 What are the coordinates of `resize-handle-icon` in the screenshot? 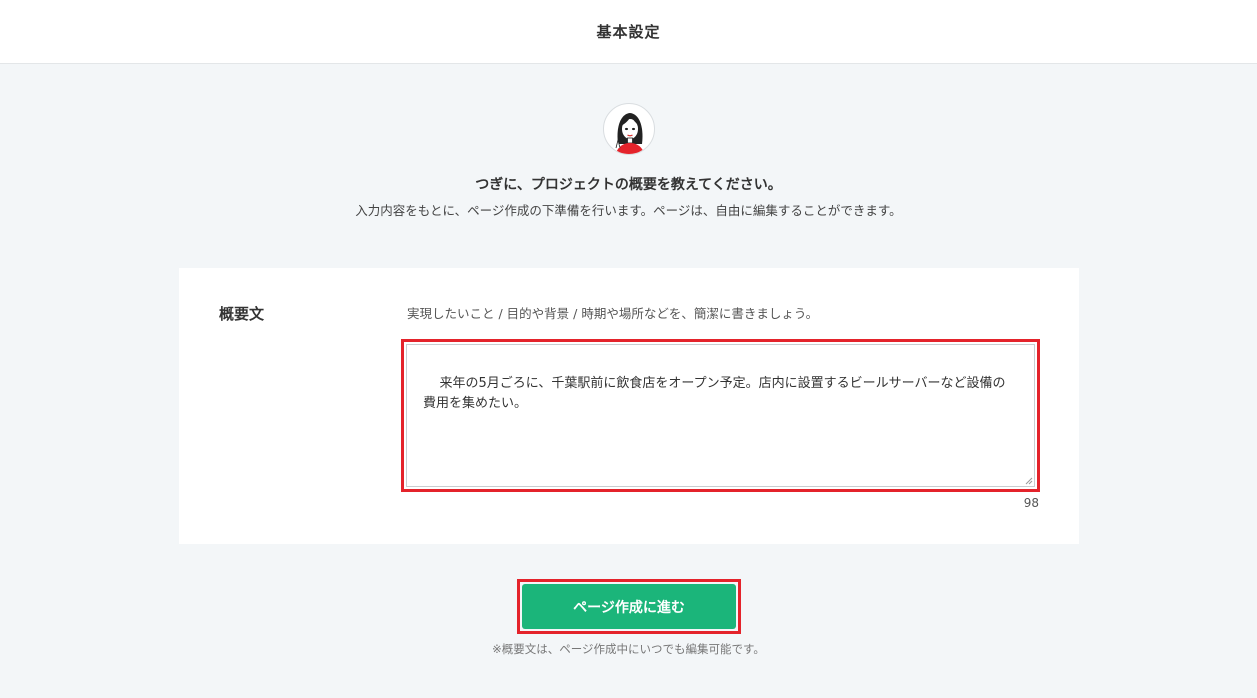 It's located at (1029, 481).